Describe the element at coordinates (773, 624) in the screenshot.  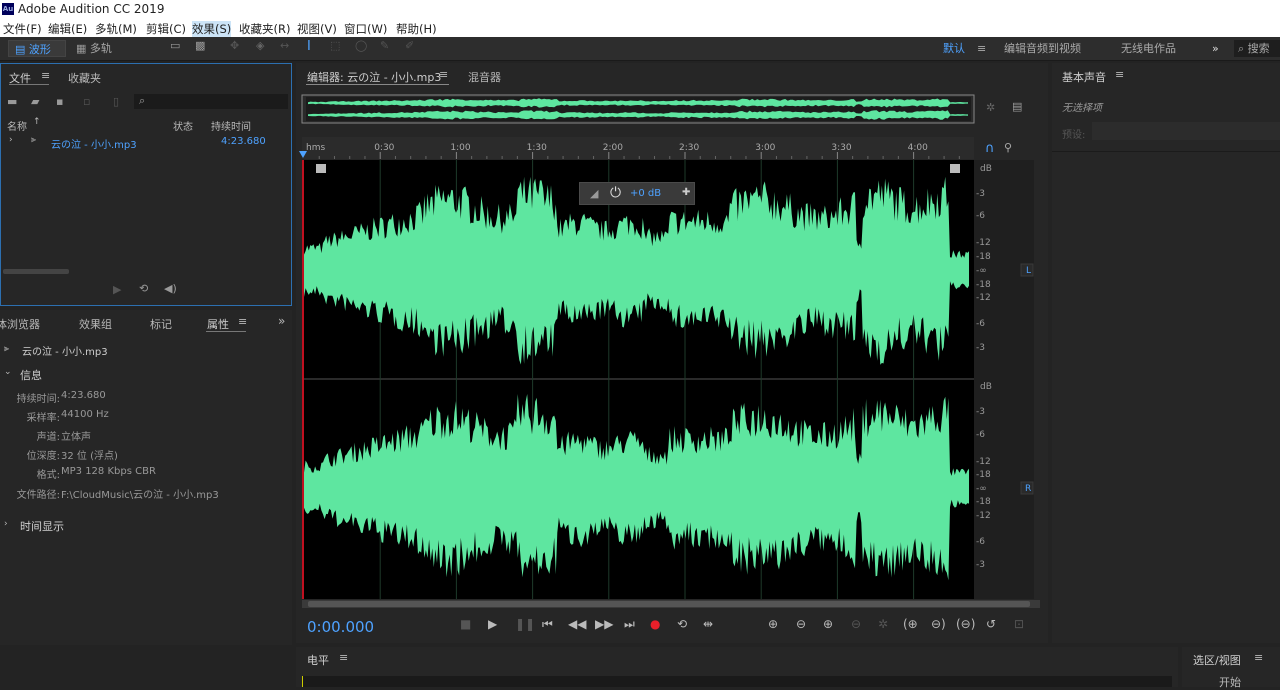
I see `zoom-in-amplitude-icon: ⊕` at that location.